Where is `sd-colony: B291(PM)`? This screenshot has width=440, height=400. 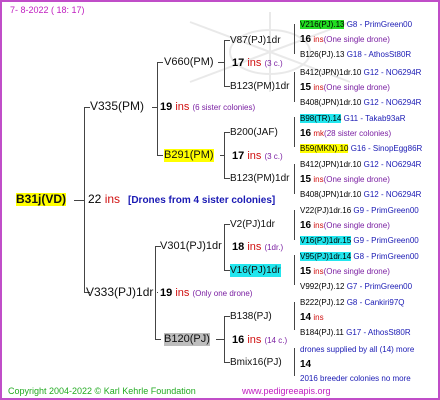
sd-colony: B291(PM) is located at coordinates (189, 155).